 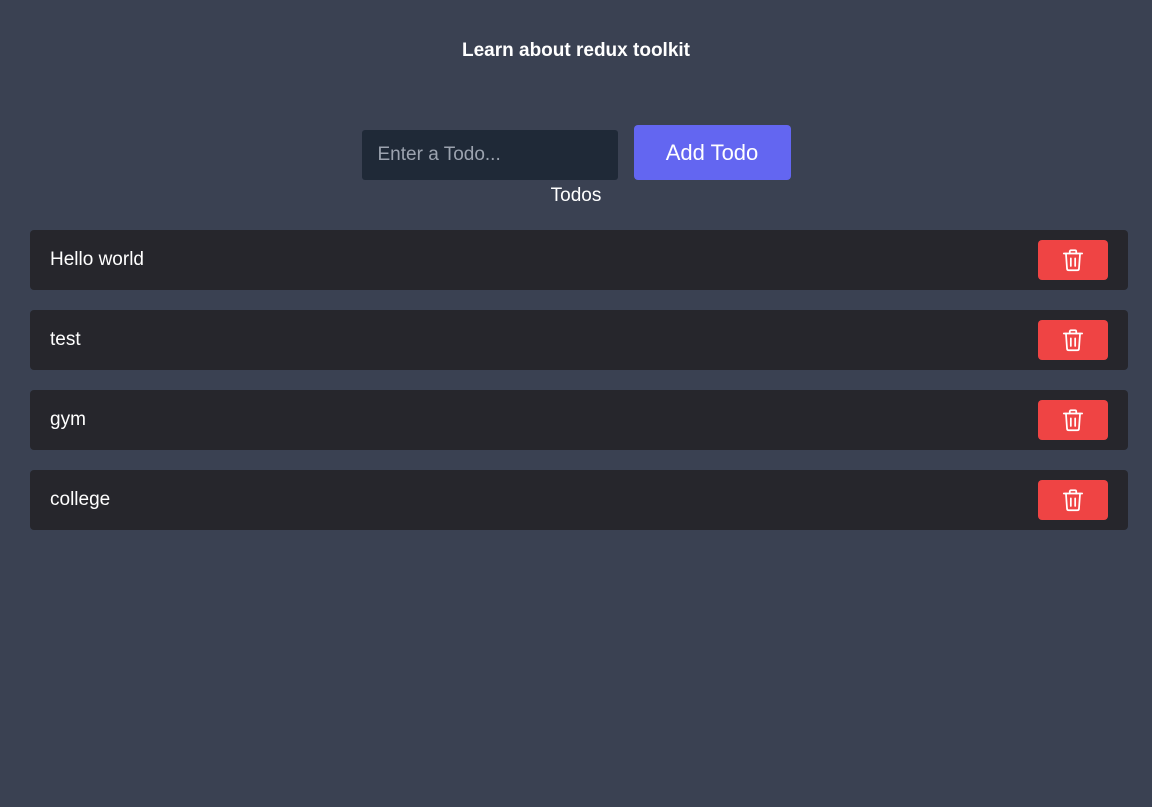 What do you see at coordinates (576, 50) in the screenshot?
I see `page-title: Learn about redux toolkit` at bounding box center [576, 50].